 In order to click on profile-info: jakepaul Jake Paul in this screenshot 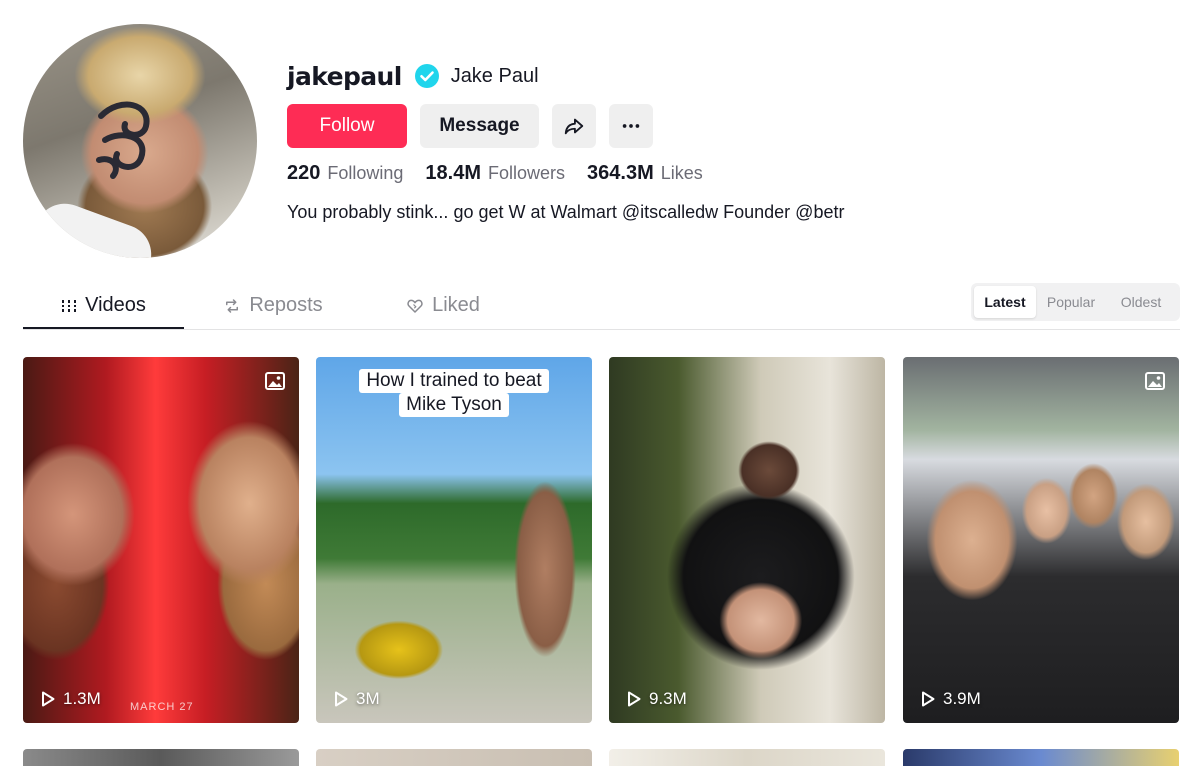, I will do `click(413, 76)`.